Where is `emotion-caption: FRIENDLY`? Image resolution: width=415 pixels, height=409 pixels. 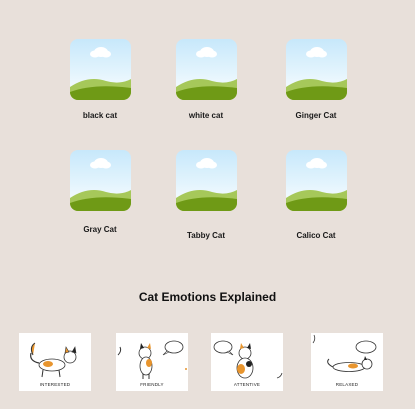 emotion-caption: FRIENDLY is located at coordinates (152, 384).